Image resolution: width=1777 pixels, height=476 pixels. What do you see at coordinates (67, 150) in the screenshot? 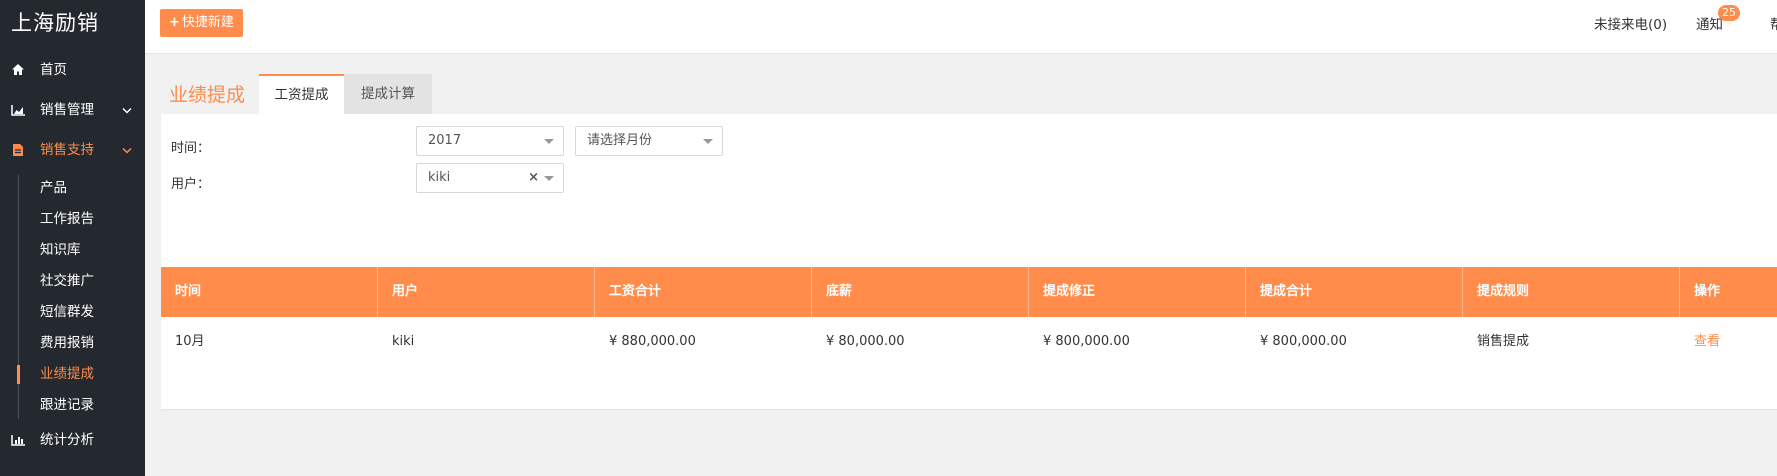
I see `sidebar-item-label: 销售支持` at bounding box center [67, 150].